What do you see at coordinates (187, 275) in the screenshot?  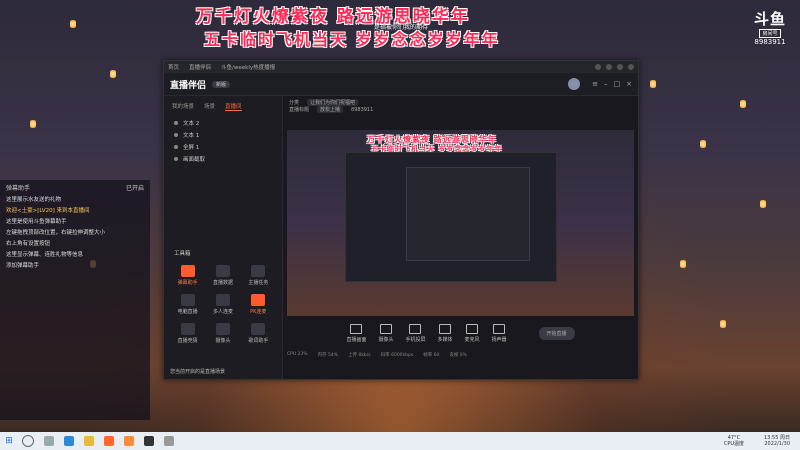 I see `tool-item: 弹幕助手` at bounding box center [187, 275].